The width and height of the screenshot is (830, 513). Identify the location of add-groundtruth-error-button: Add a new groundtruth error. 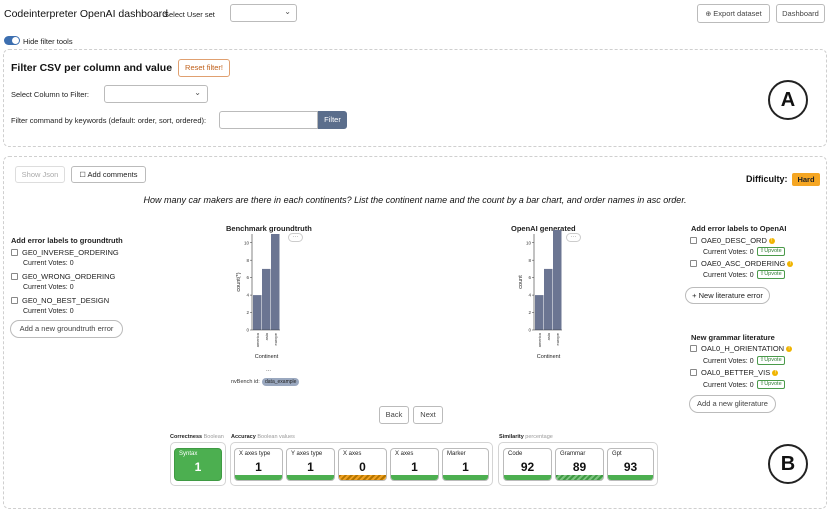
(66, 329).